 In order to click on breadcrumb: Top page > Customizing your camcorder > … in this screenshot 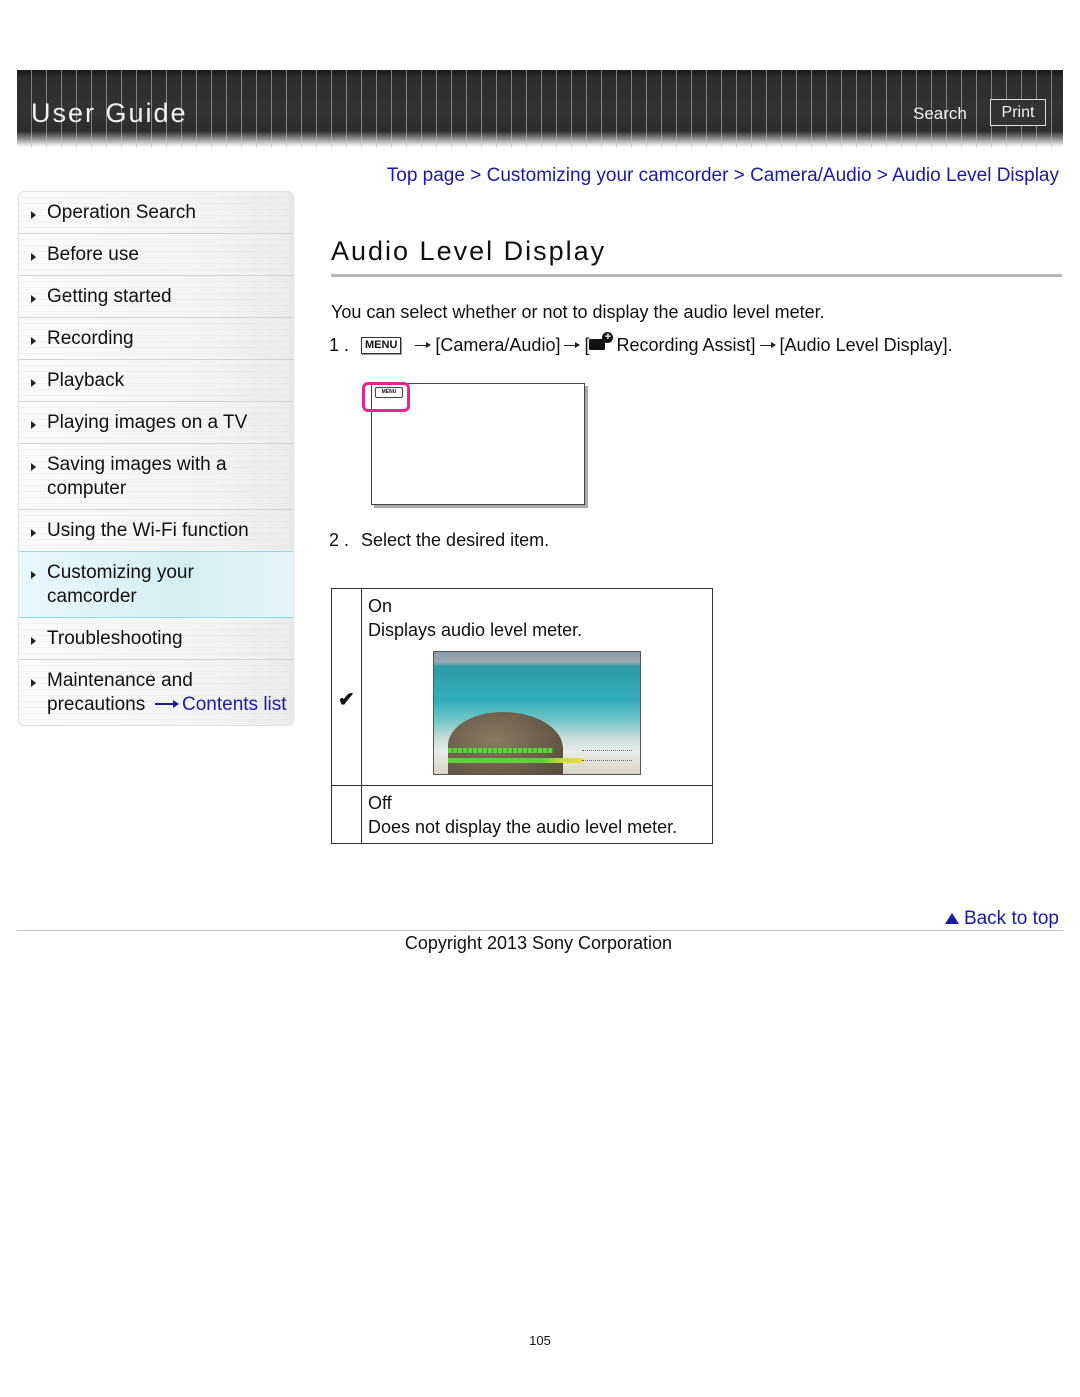, I will do `click(723, 176)`.